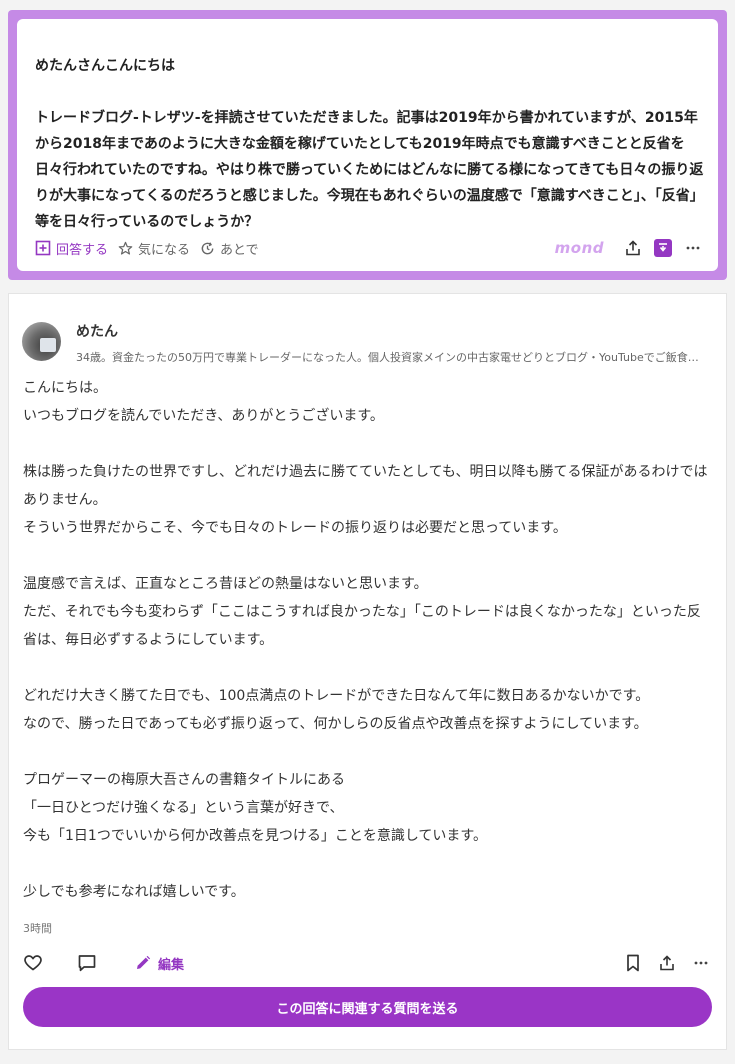 The width and height of the screenshot is (735, 1064). I want to click on answer-paragraph: いつもブログを読んでいただき、ありがとうございます。, so click(203, 416).